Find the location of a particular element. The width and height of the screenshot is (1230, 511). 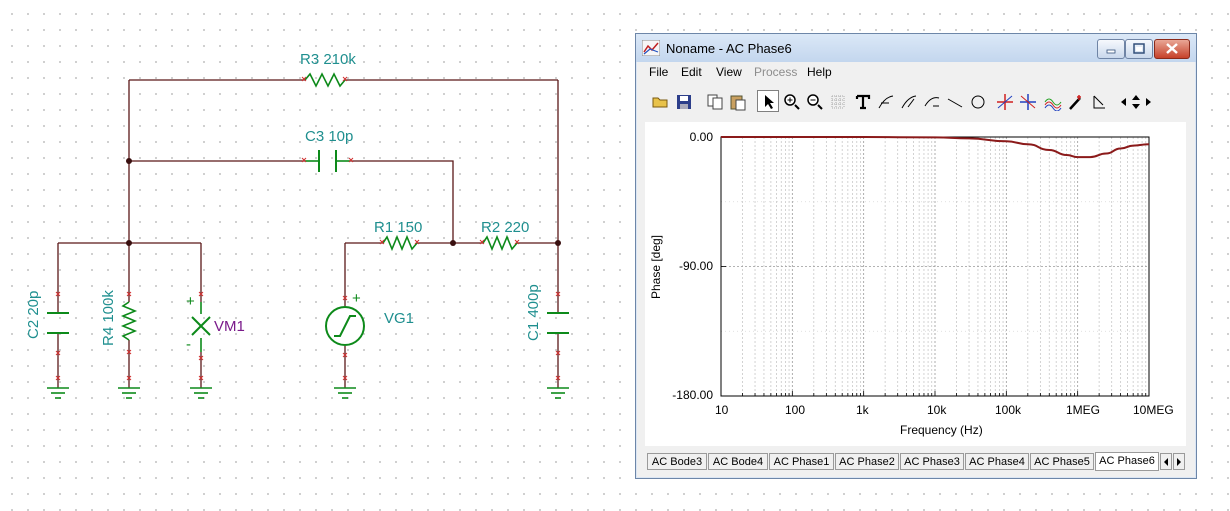

c2-label: C2 20p is located at coordinates (33, 315).